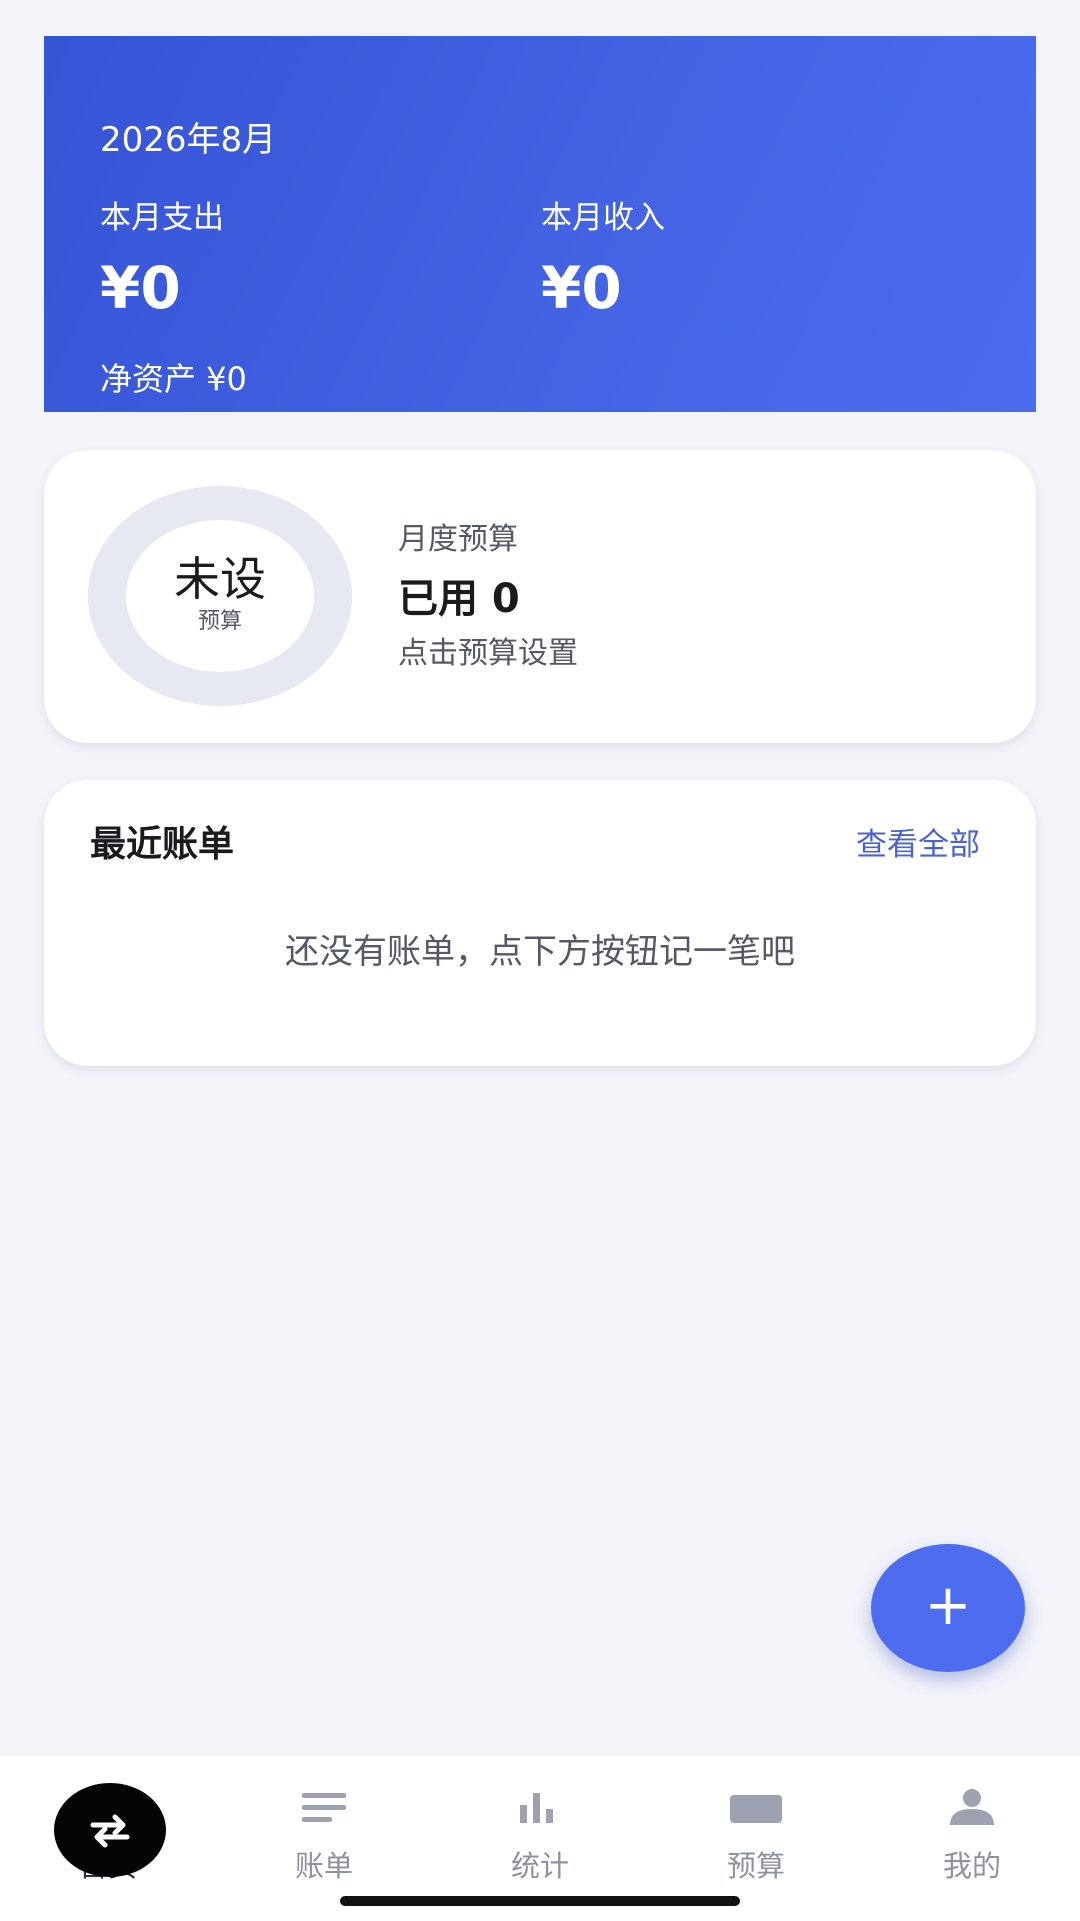 Image resolution: width=1080 pixels, height=1921 pixels. I want to click on tab-bills-label: 账单, so click(323, 1866).